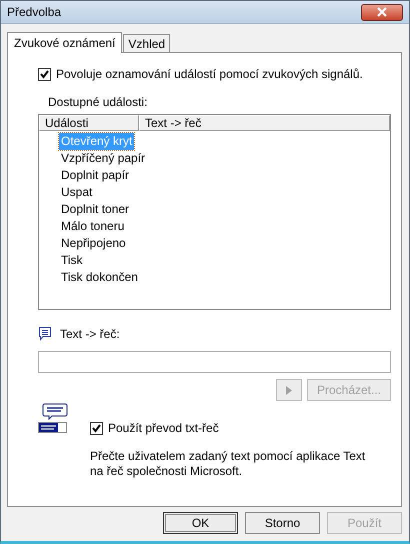  I want to click on tts-label: Text -> řeč:, so click(90, 333).